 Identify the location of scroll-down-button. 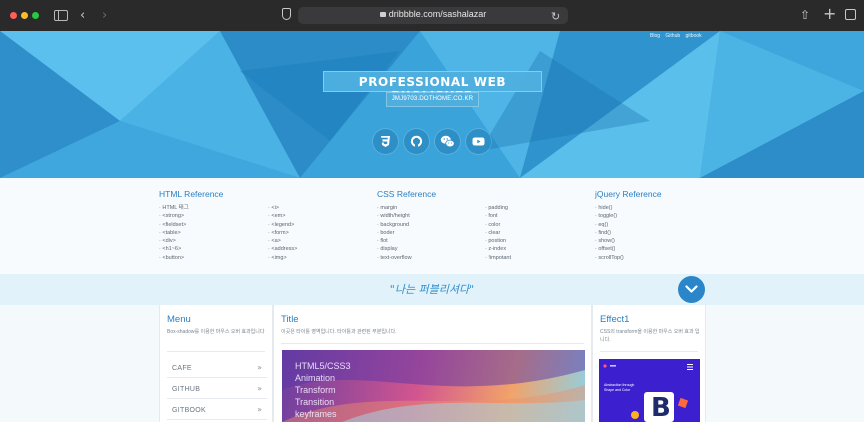
(691, 289).